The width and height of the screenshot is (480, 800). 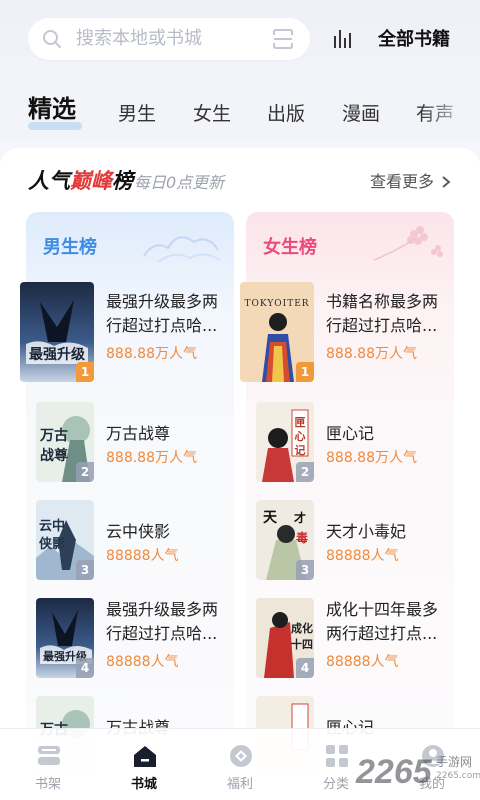 I want to click on gift-icon, so click(x=241, y=756).